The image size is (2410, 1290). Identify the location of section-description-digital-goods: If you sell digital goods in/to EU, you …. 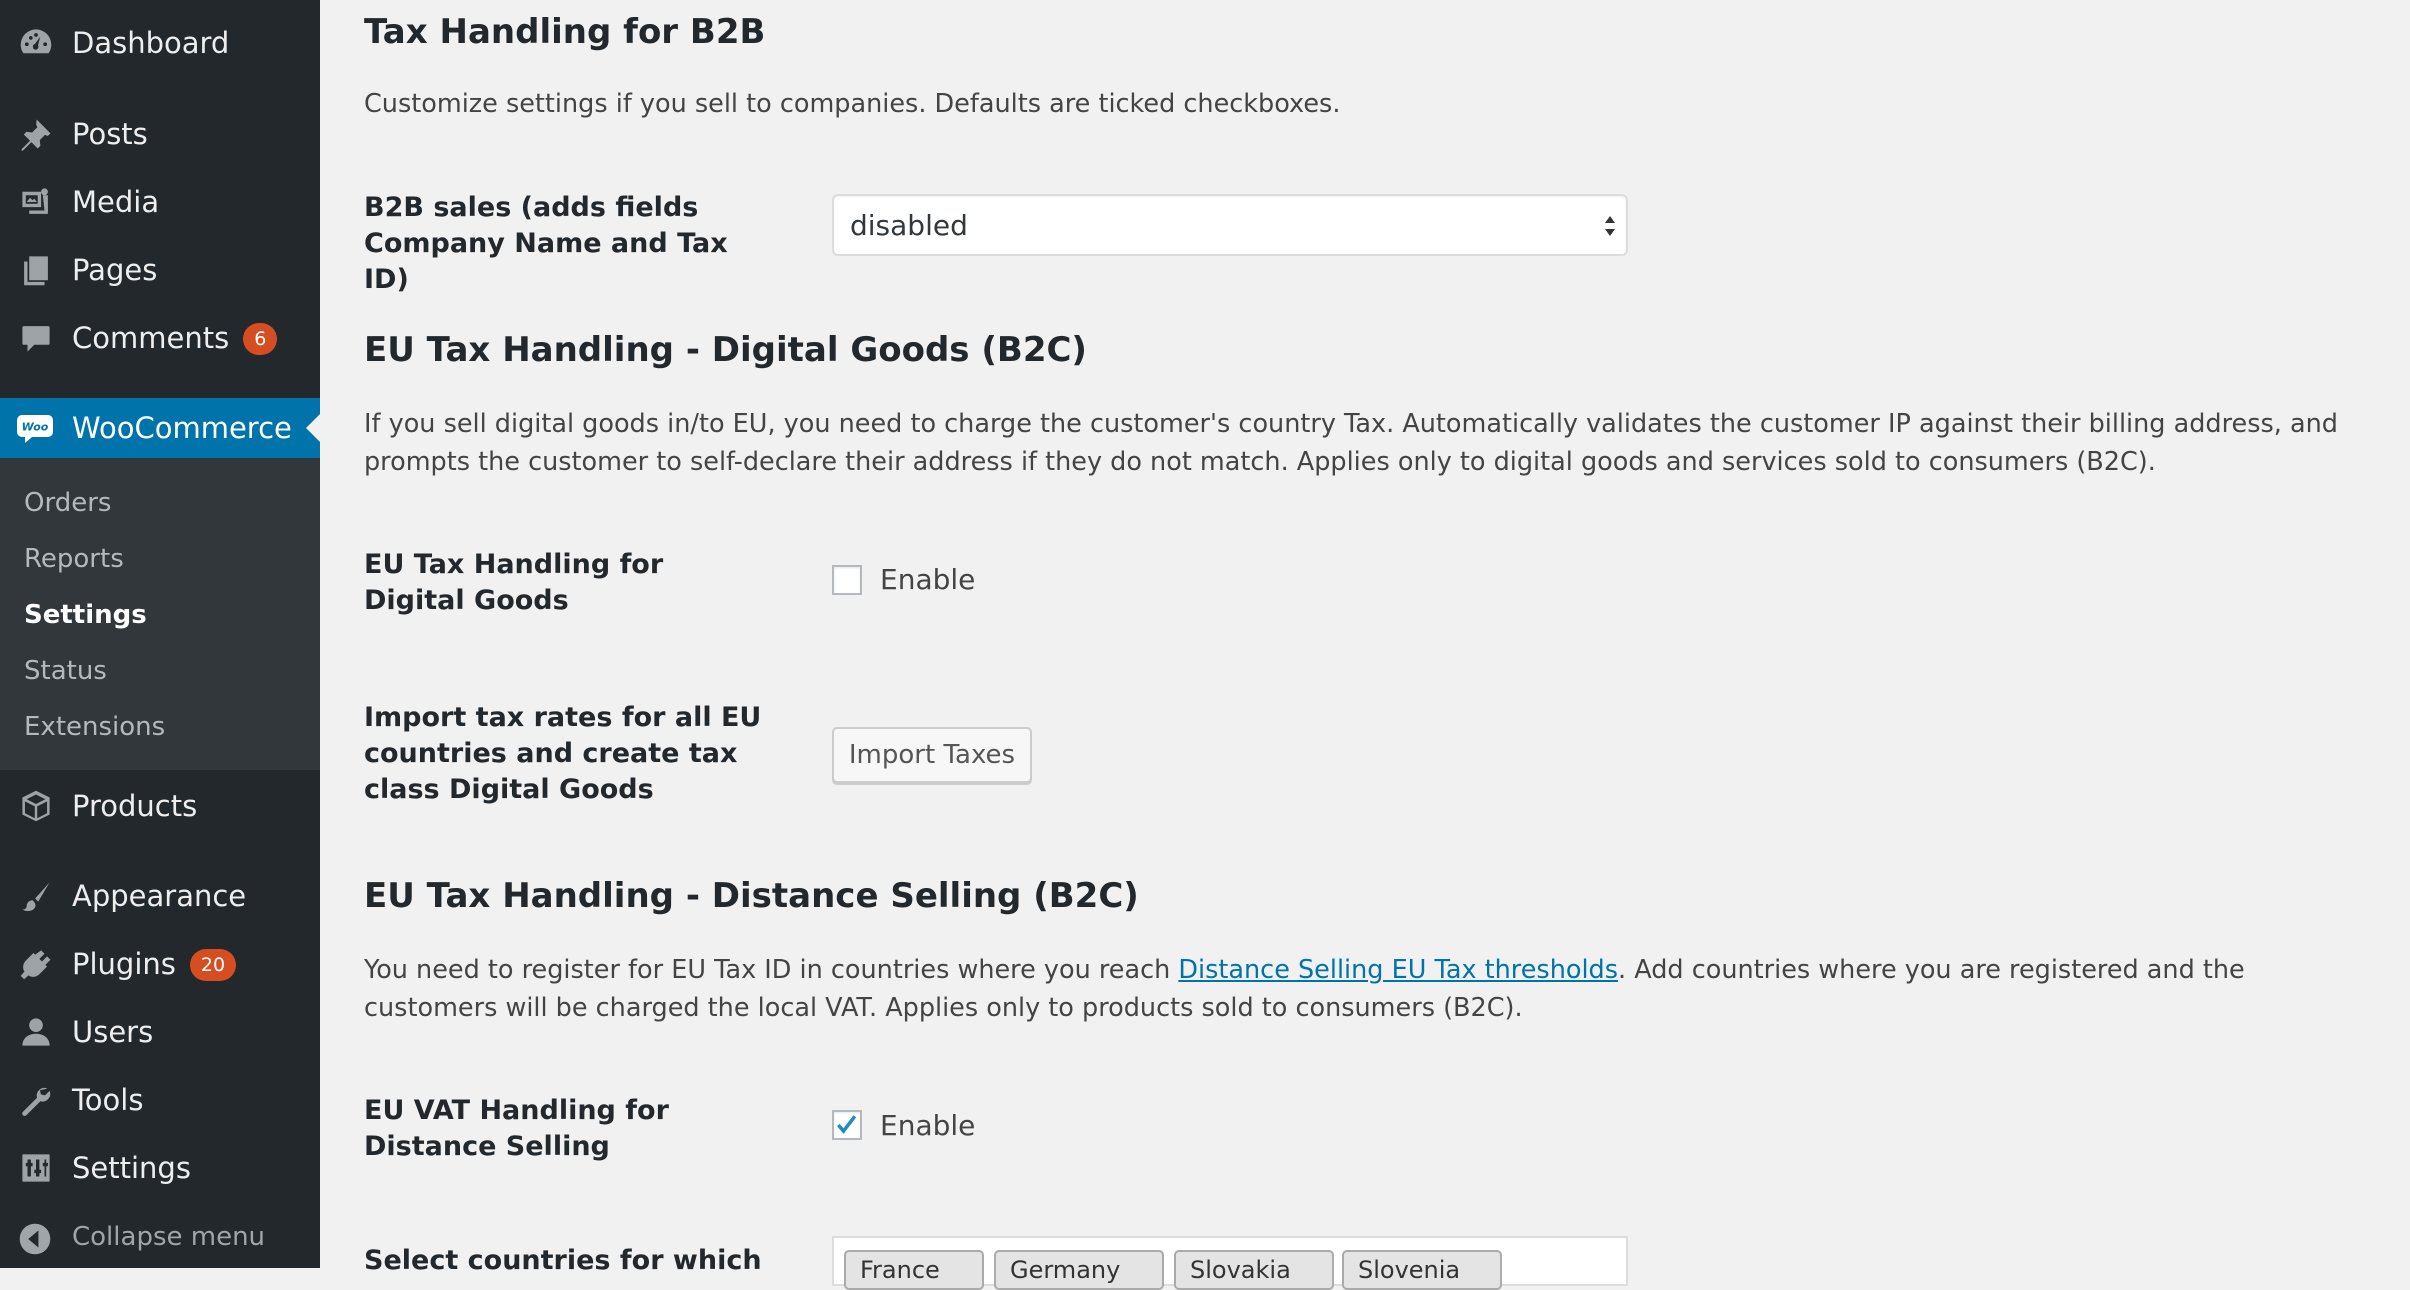
(1351, 443).